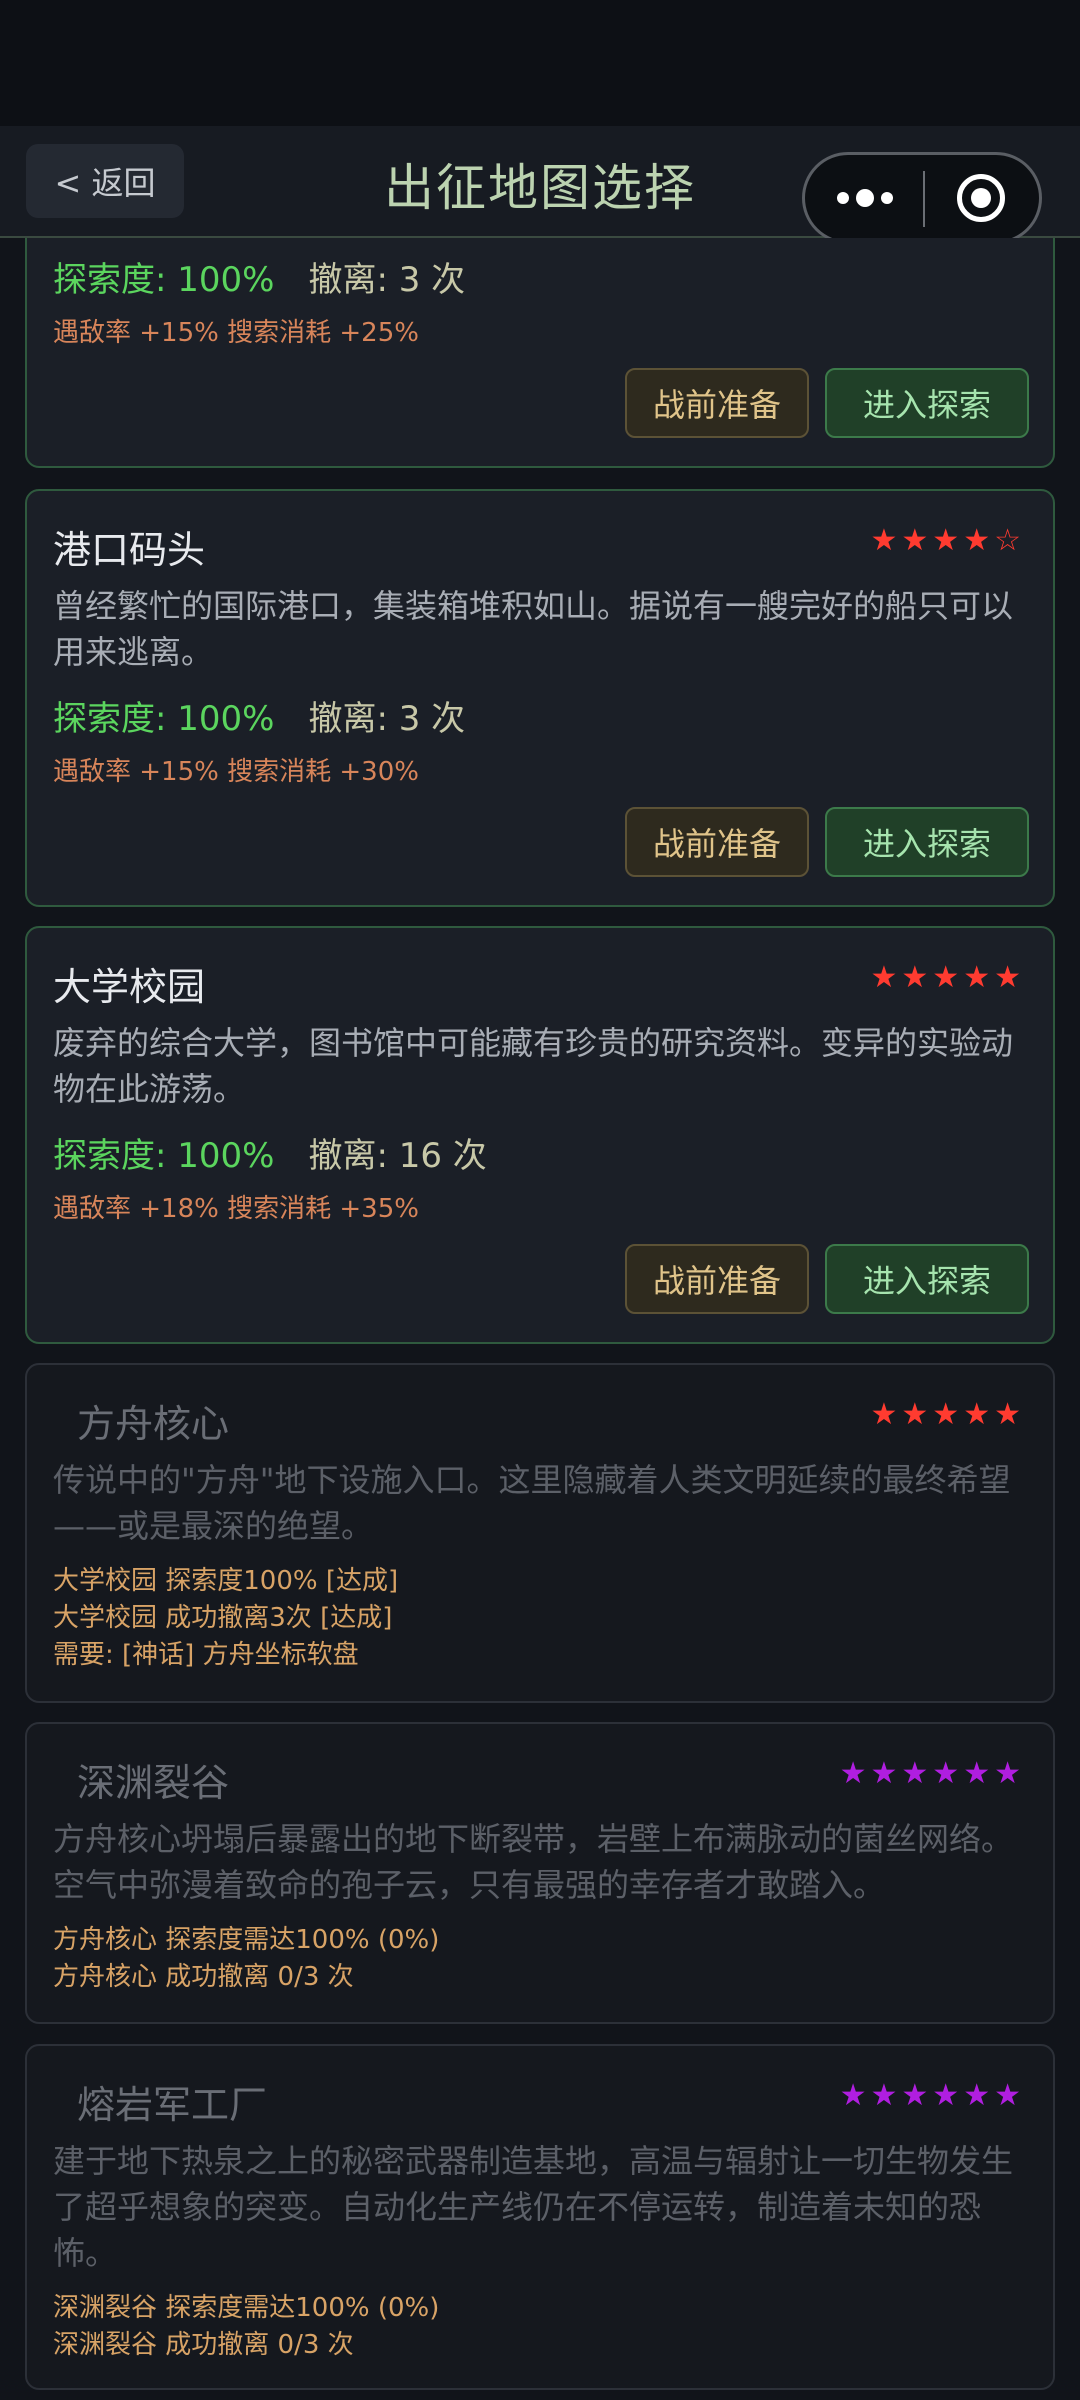  Describe the element at coordinates (223, 1618) in the screenshot. I see `unlock-requirement: 大学校园 成功撤离3次 [达成]` at that location.